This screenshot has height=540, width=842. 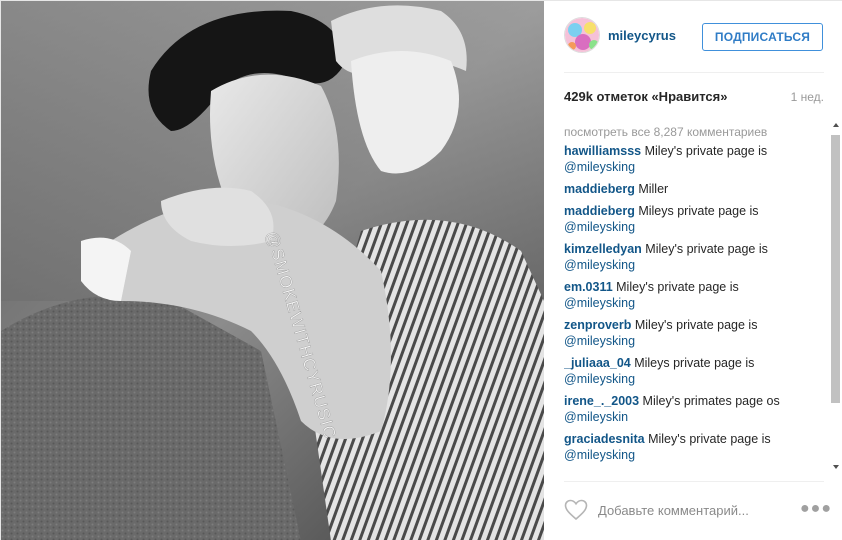 What do you see at coordinates (597, 325) in the screenshot?
I see `comment-username: zenproverb` at bounding box center [597, 325].